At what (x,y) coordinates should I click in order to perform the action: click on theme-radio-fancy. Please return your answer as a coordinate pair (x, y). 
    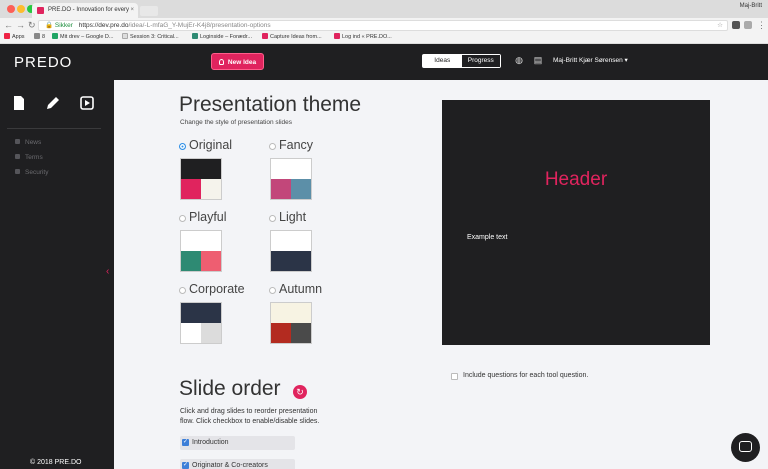
    Looking at the image, I should click on (272, 146).